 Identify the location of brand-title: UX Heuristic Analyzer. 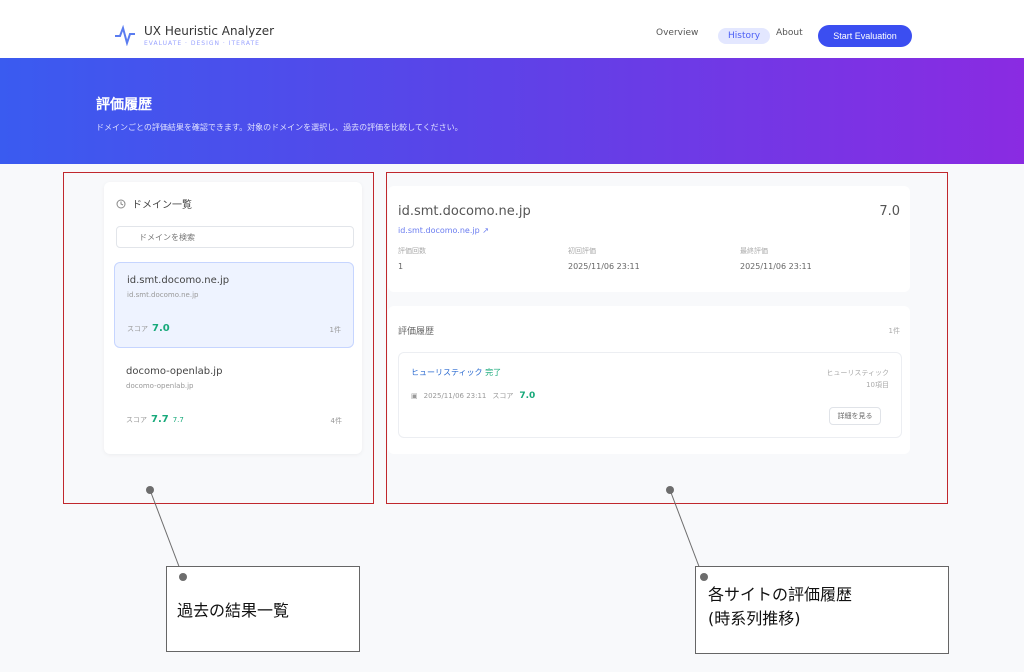
(209, 31).